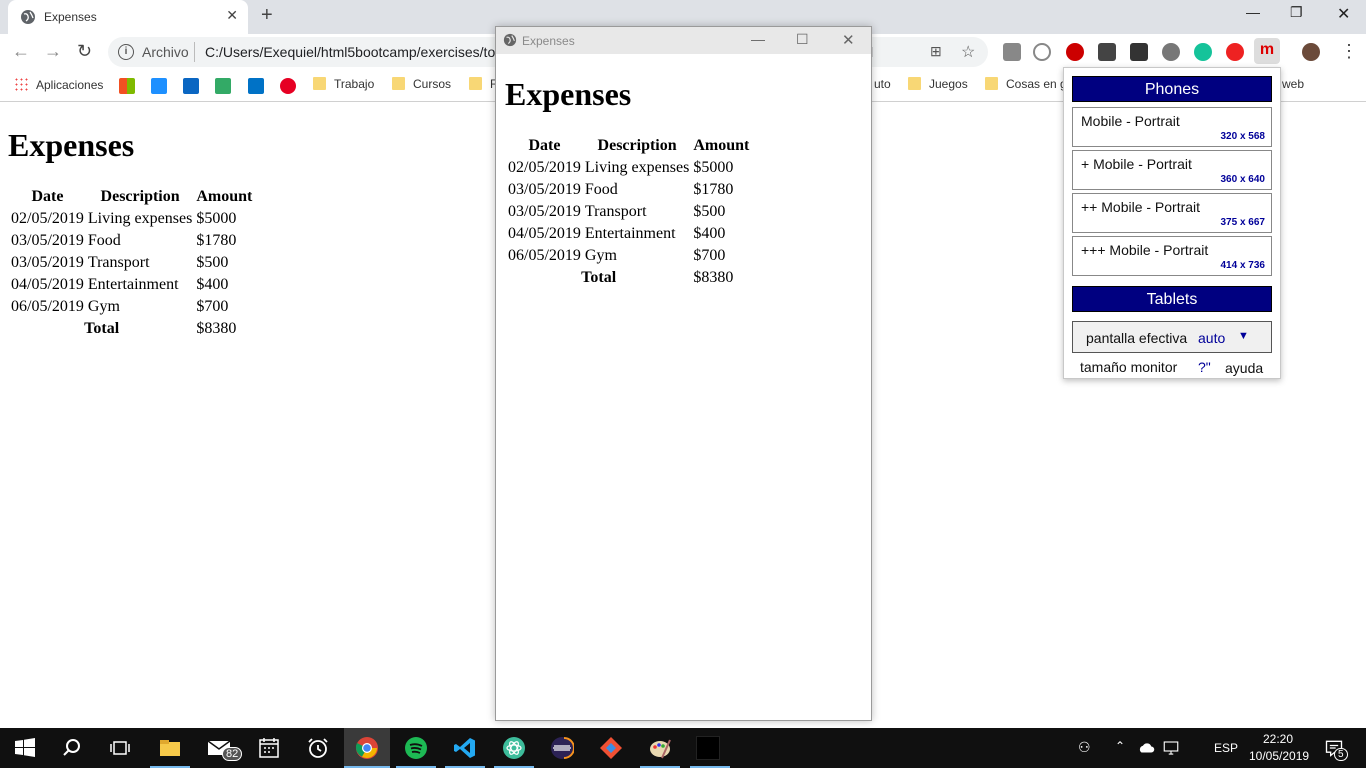 Image resolution: width=1366 pixels, height=768 pixels. Describe the element at coordinates (1343, 14) in the screenshot. I see `window-close-icon: ✕` at that location.